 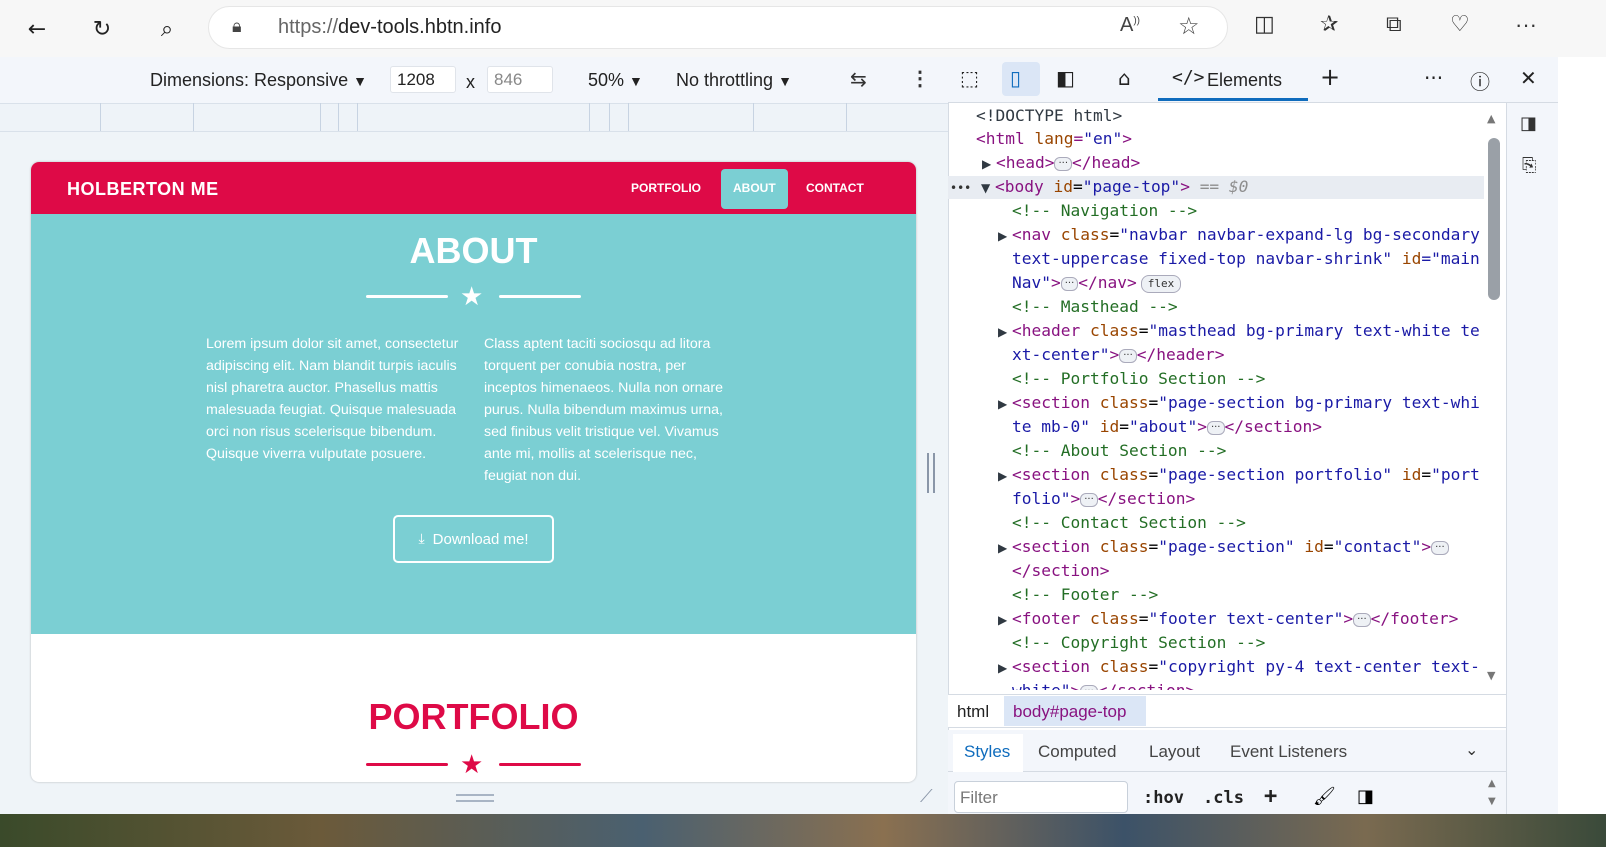 What do you see at coordinates (835, 188) in the screenshot?
I see `nav-link-contact: CONTACT` at bounding box center [835, 188].